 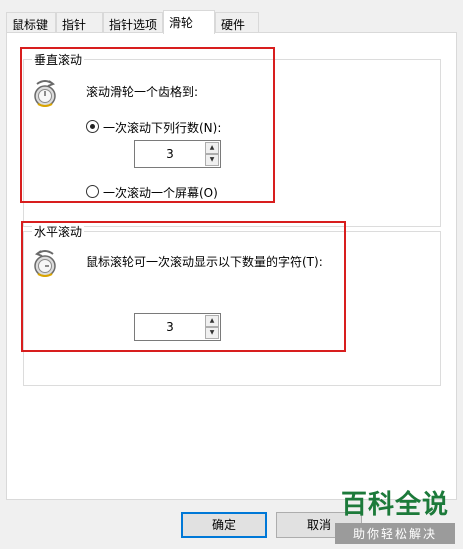 I want to click on tab-buttons: 鼠标键, so click(x=31, y=22).